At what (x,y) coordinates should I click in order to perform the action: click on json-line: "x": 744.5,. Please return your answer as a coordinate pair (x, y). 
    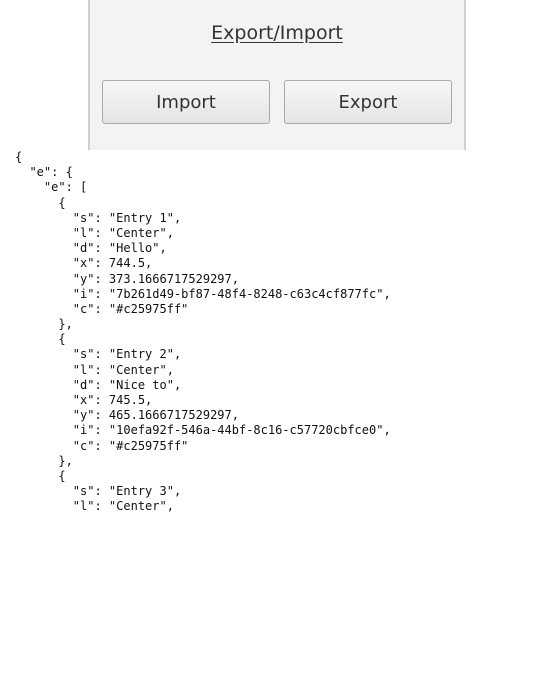
    Looking at the image, I should click on (84, 263).